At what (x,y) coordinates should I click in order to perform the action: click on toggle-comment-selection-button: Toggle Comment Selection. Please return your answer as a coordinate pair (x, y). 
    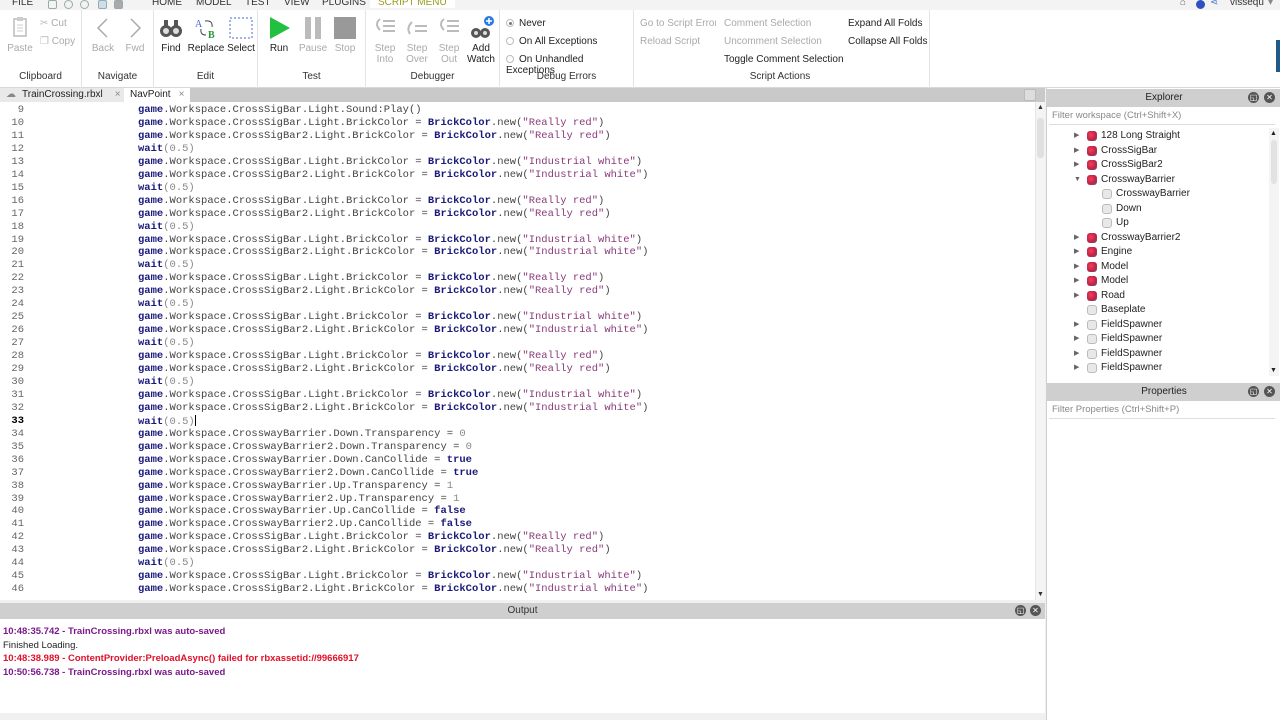
    Looking at the image, I should click on (784, 59).